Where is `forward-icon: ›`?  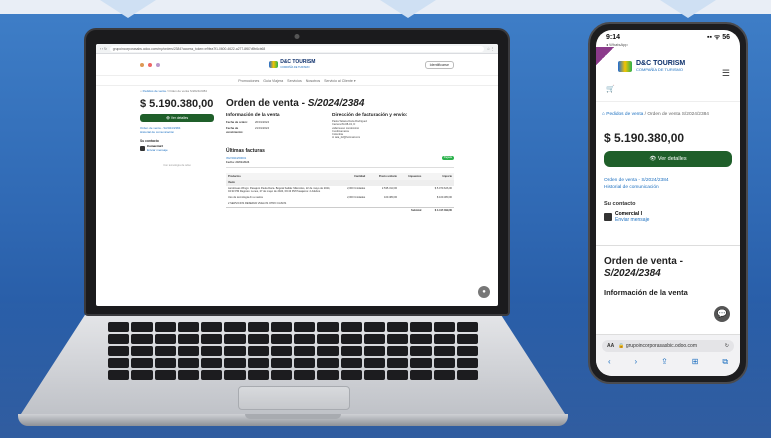 forward-icon: › is located at coordinates (636, 362).